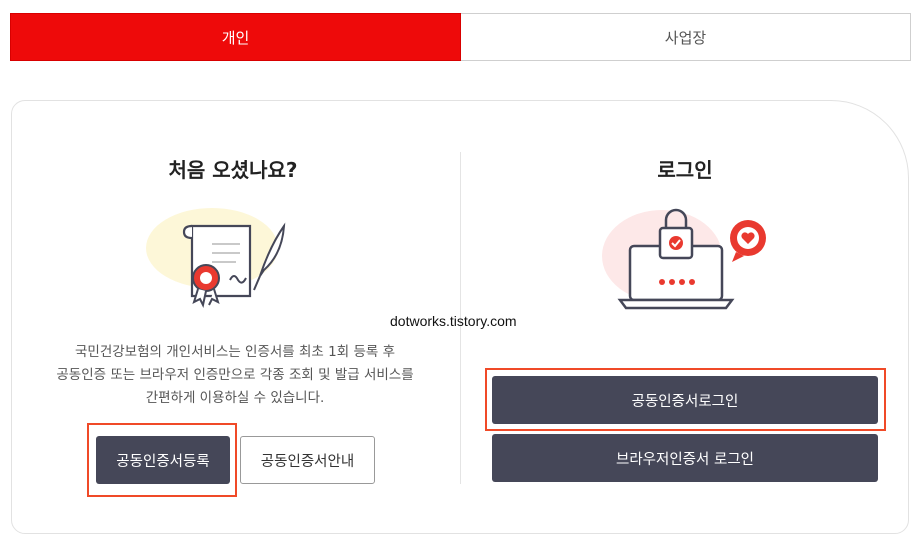  Describe the element at coordinates (235, 37) in the screenshot. I see `tab-personal: 개인` at that location.